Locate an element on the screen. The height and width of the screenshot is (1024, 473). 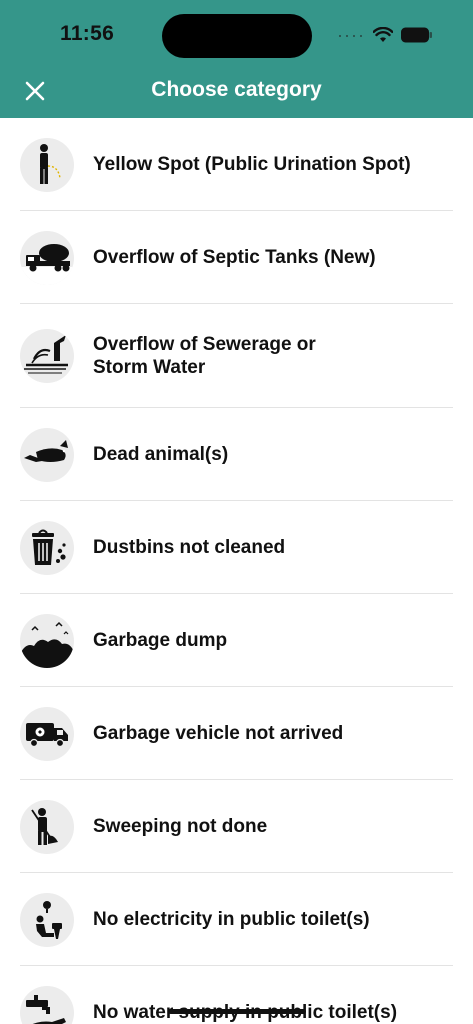
category-item-sweeping: Sweeping not done is located at coordinates (236, 826).